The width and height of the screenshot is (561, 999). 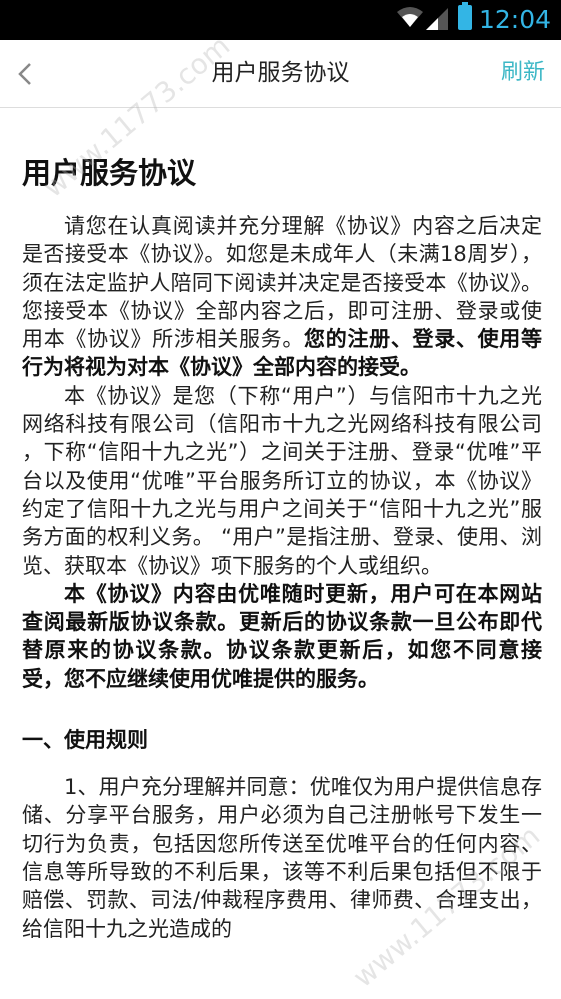 What do you see at coordinates (280, 20) in the screenshot?
I see `status-bar: 12:04` at bounding box center [280, 20].